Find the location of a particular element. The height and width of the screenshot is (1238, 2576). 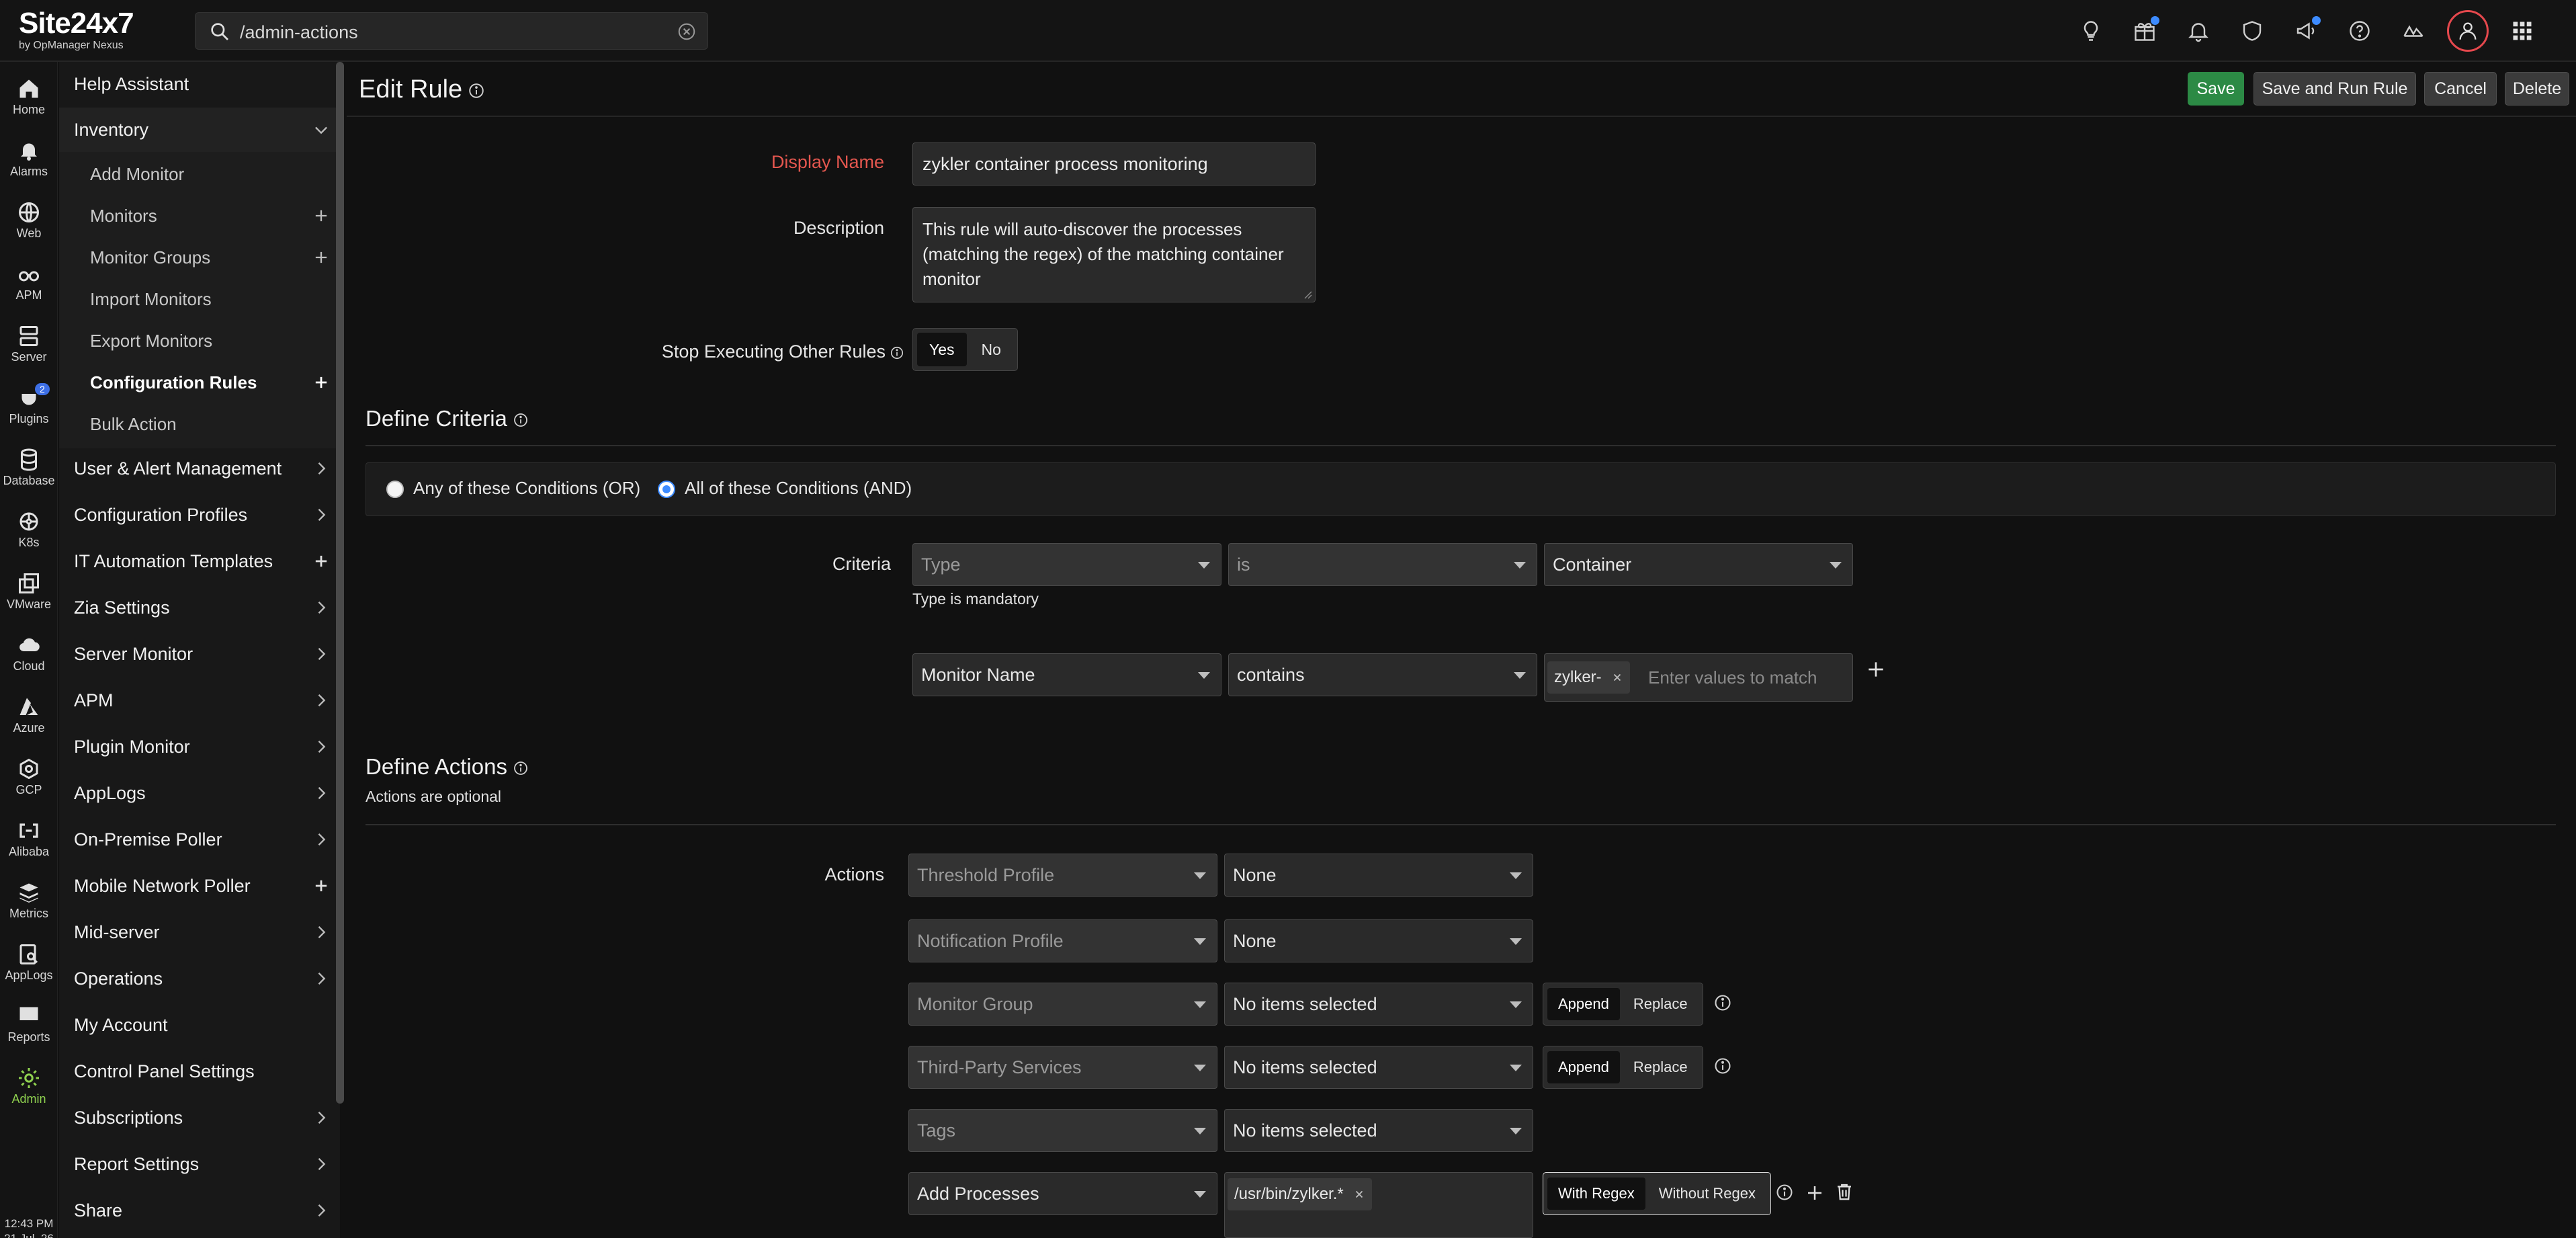

menu-apm: APM is located at coordinates (199, 700).